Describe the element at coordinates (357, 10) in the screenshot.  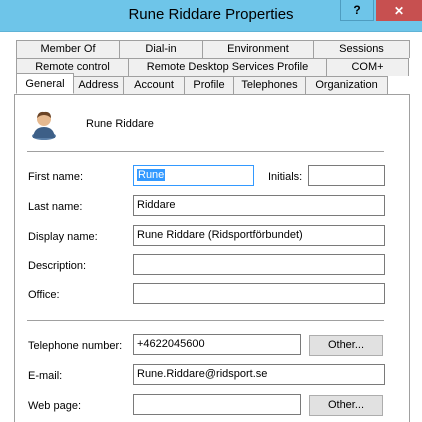
I see `help-button: ?` at that location.